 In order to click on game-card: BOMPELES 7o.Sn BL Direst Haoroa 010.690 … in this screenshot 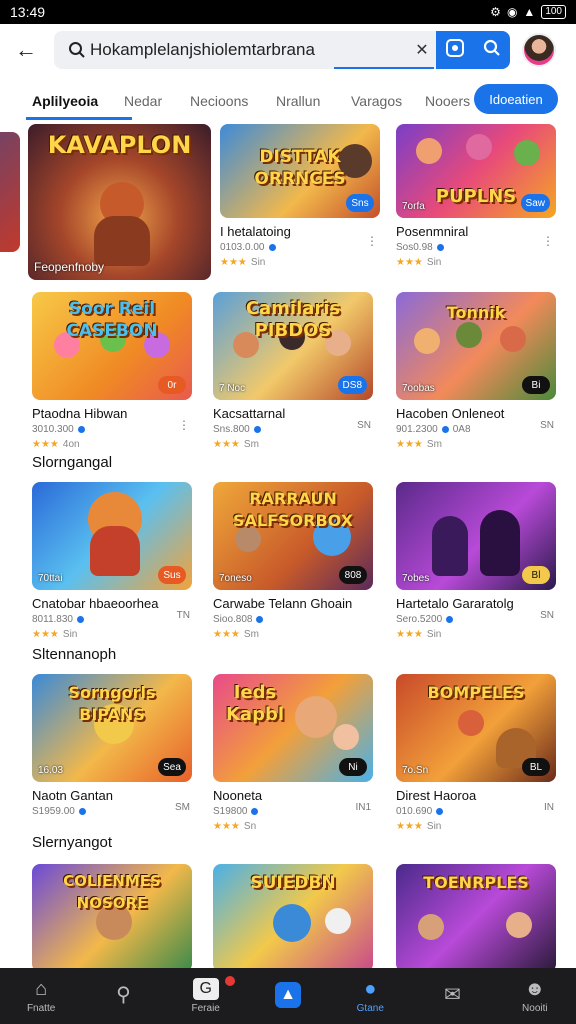, I will do `click(476, 753)`.